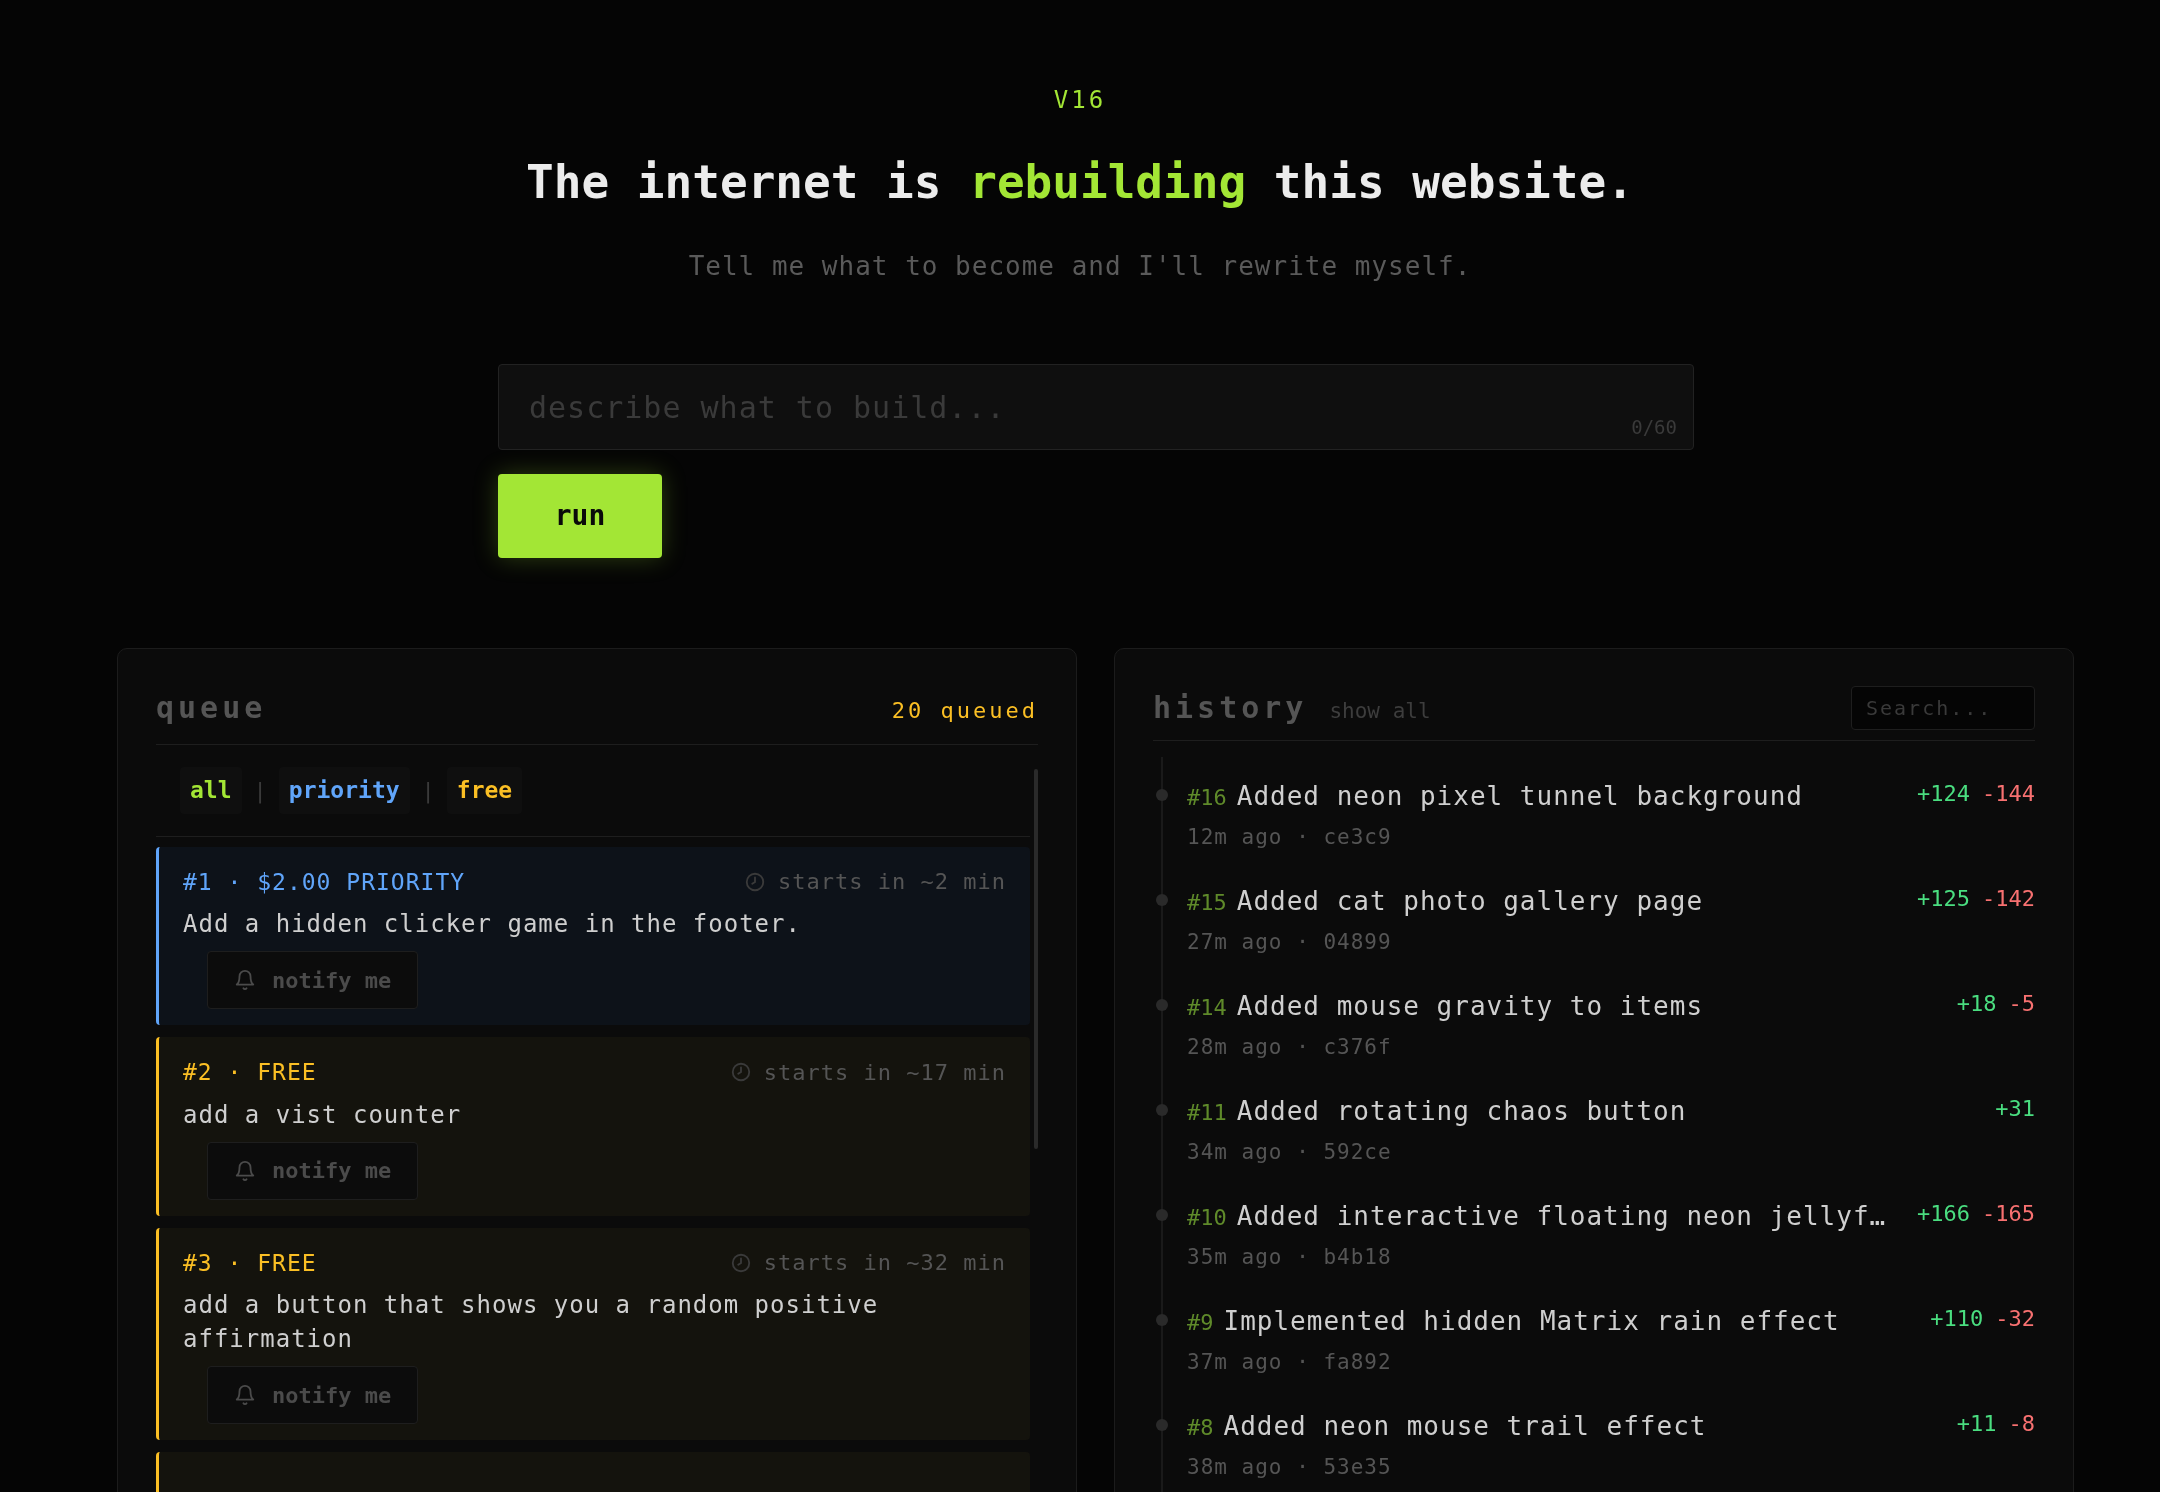  I want to click on history-meta: 12m ago · ce3c9, so click(1290, 837).